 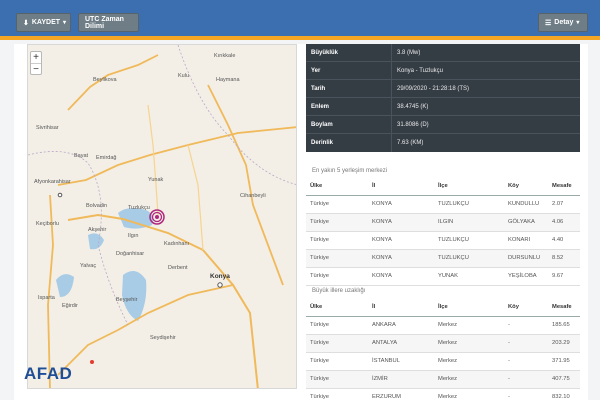 I want to click on info-row: Büyüklük 3.8 (Mw), so click(x=443, y=53).